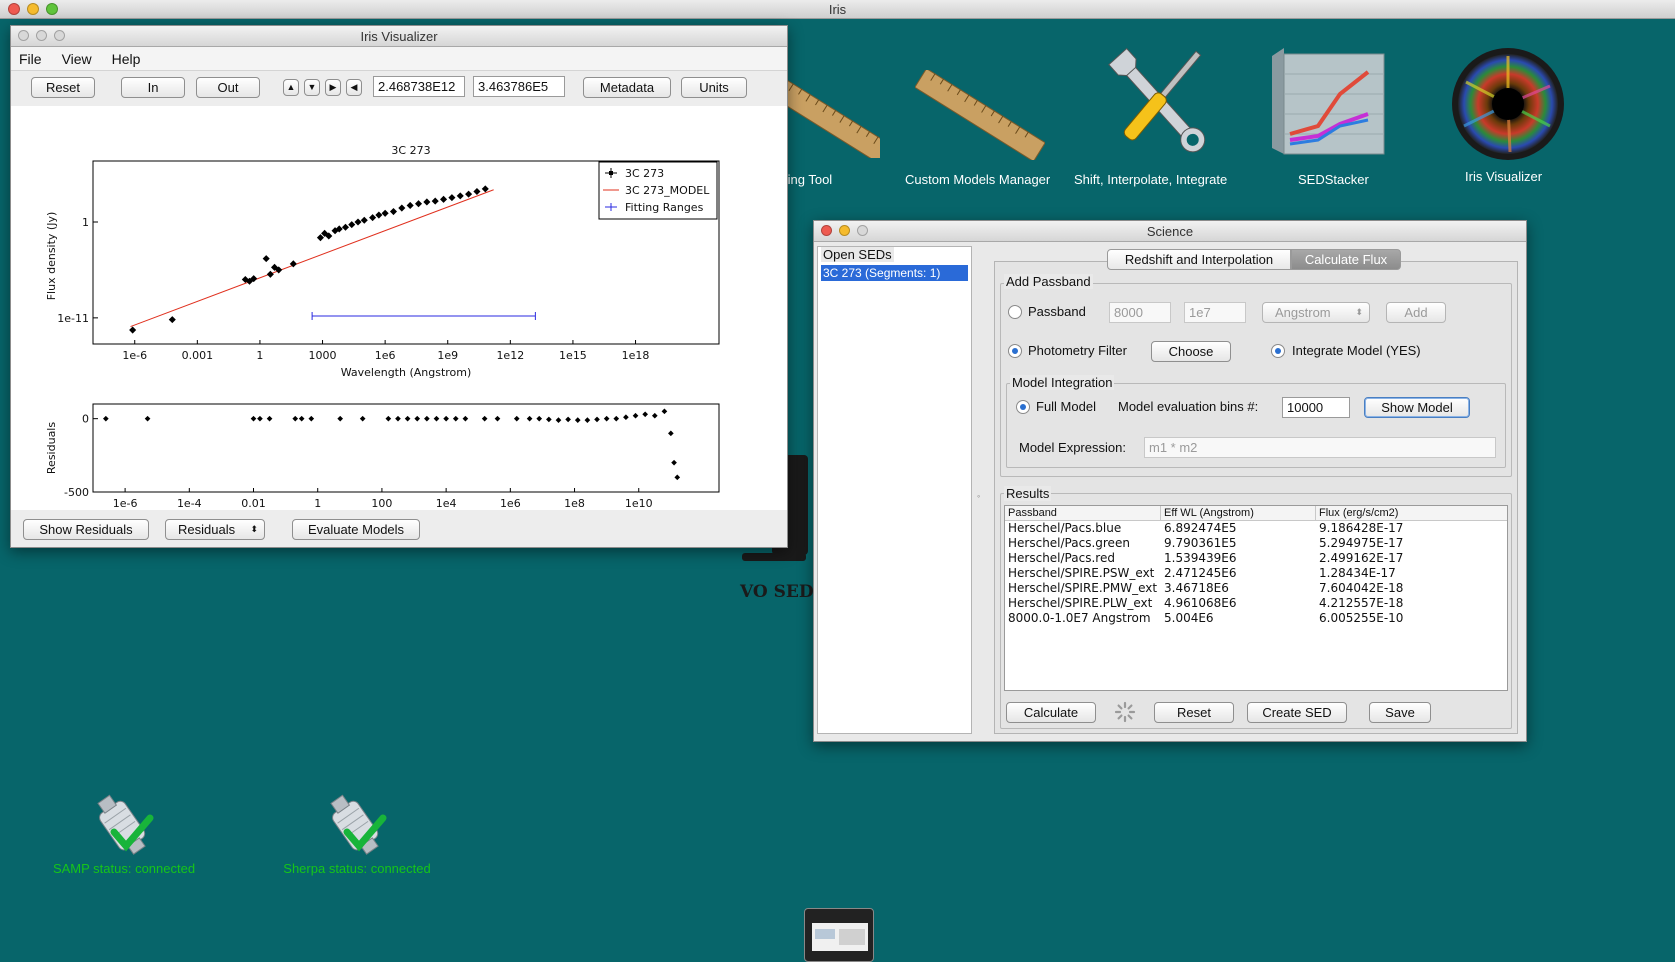  What do you see at coordinates (51, 448) in the screenshot?
I see `residuals-y-label: Residuals` at bounding box center [51, 448].